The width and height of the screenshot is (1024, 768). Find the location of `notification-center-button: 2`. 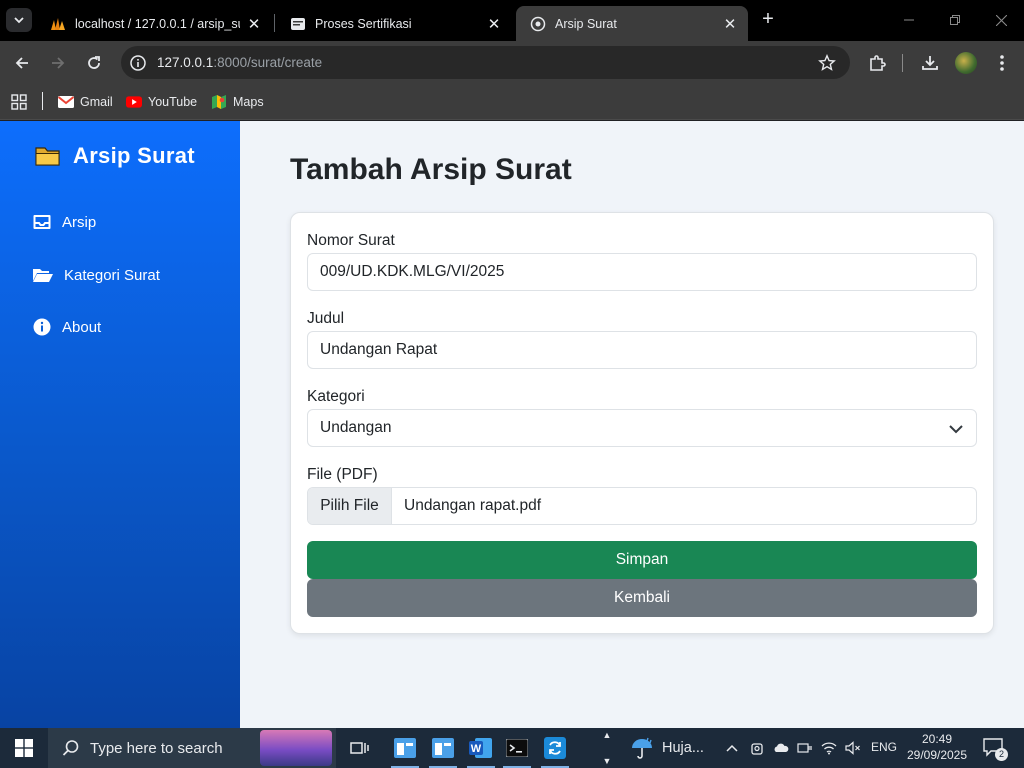

notification-center-button: 2 is located at coordinates (995, 749).